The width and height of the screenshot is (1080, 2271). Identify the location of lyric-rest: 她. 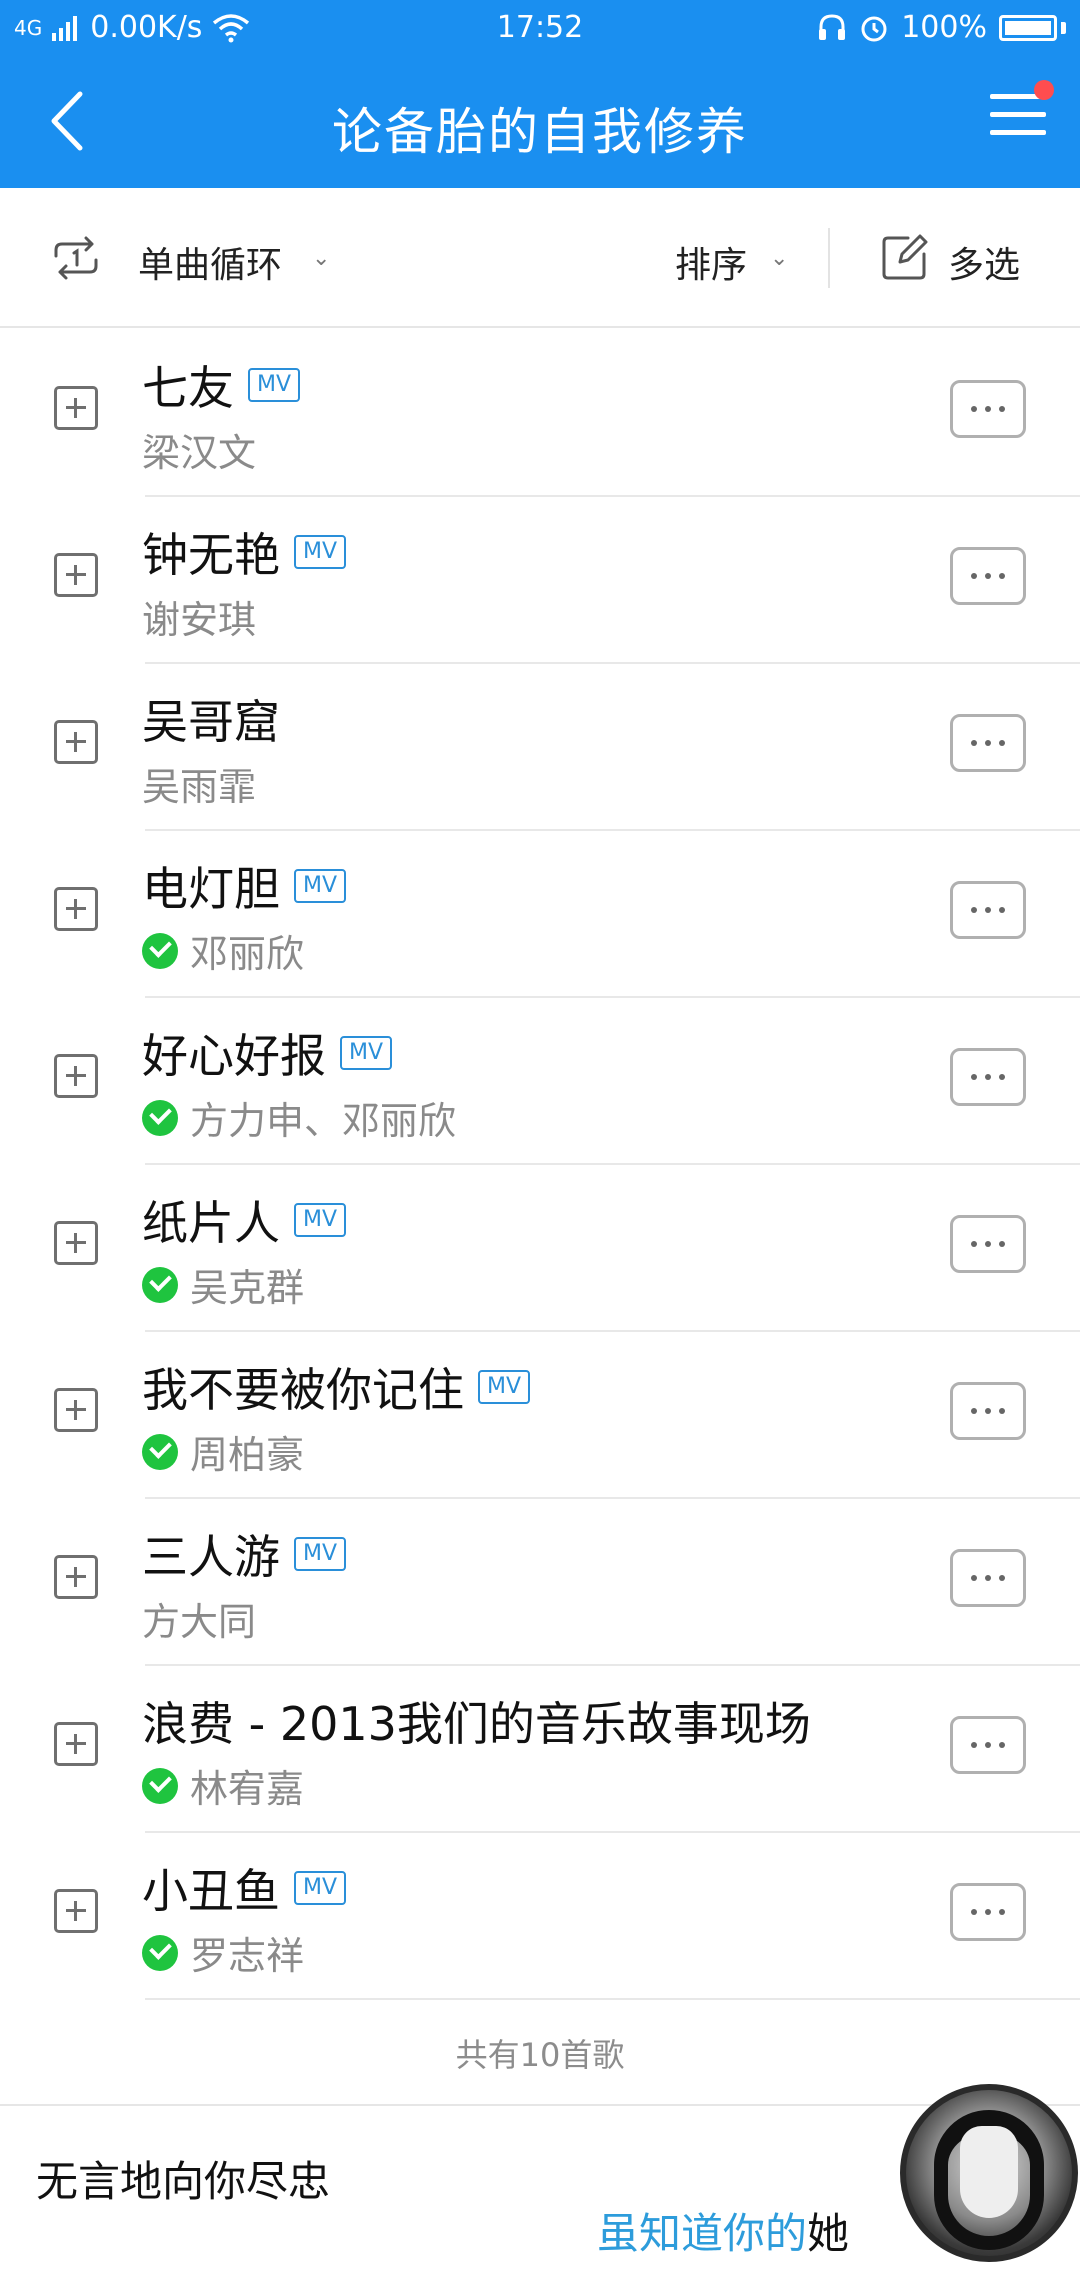
(828, 2233).